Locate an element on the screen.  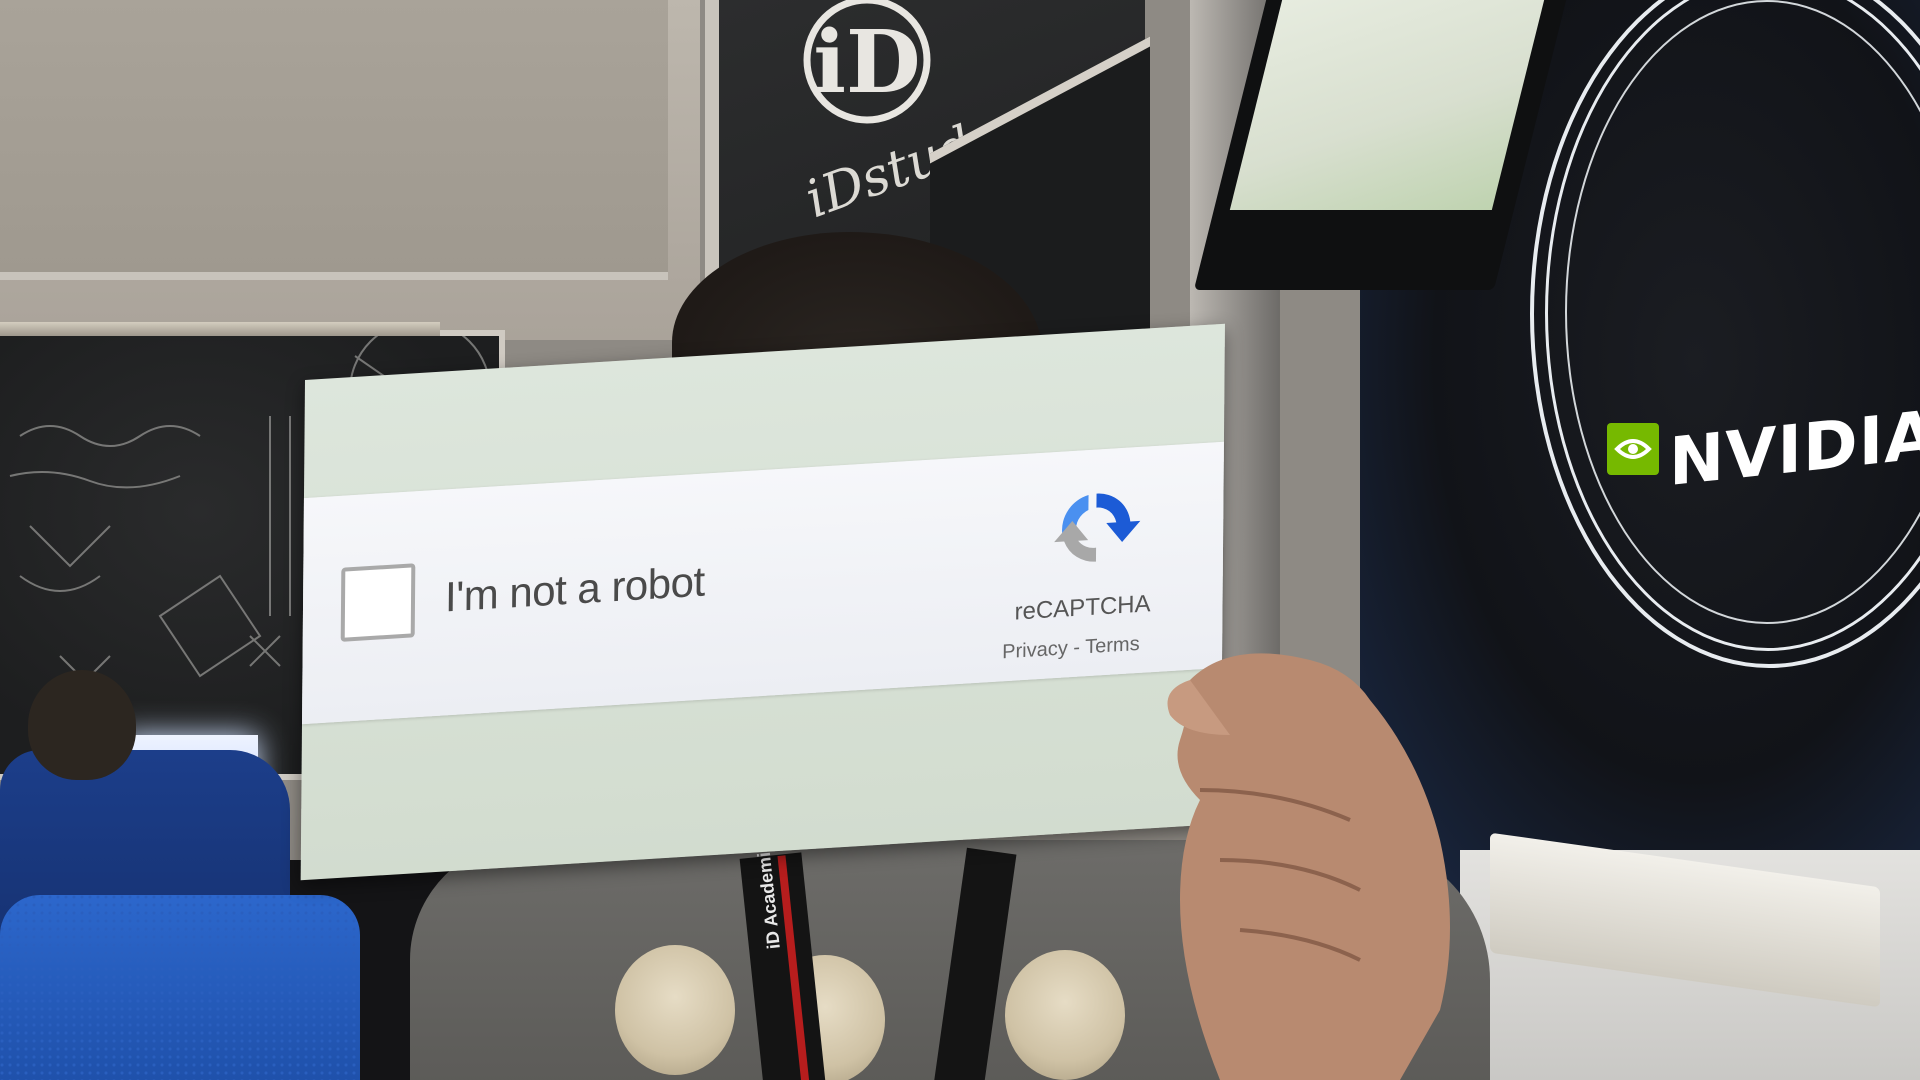
nvidia-logo: NVIDIA is located at coordinates (1763, 448).